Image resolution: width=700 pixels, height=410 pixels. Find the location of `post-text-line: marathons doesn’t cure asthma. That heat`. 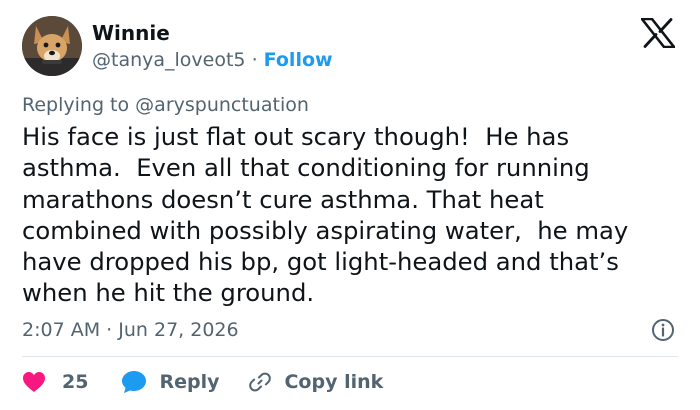

post-text-line: marathons doesn’t cure asthma. That heat is located at coordinates (283, 199).